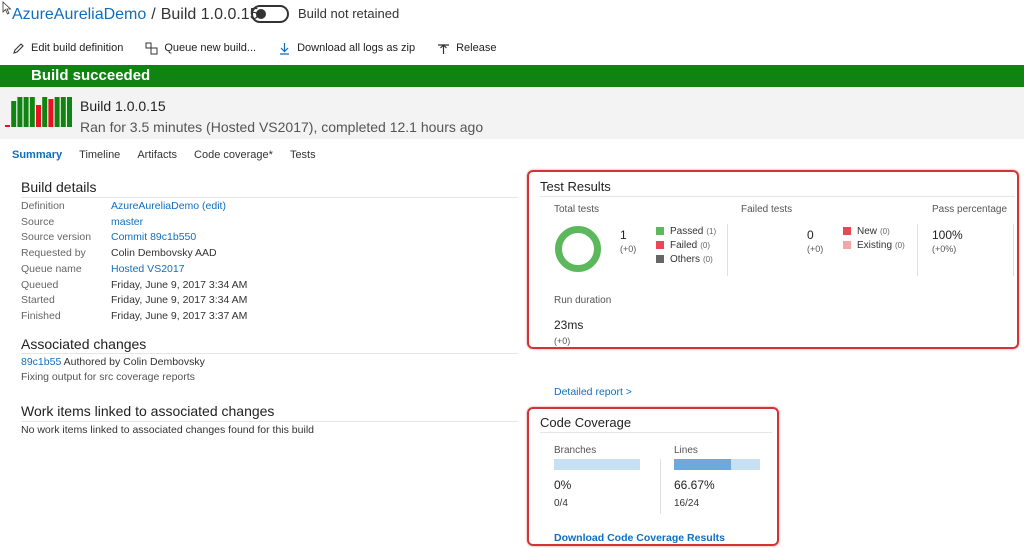 The width and height of the screenshot is (1024, 548). Describe the element at coordinates (270, 14) in the screenshot. I see `retain-toggle` at that location.